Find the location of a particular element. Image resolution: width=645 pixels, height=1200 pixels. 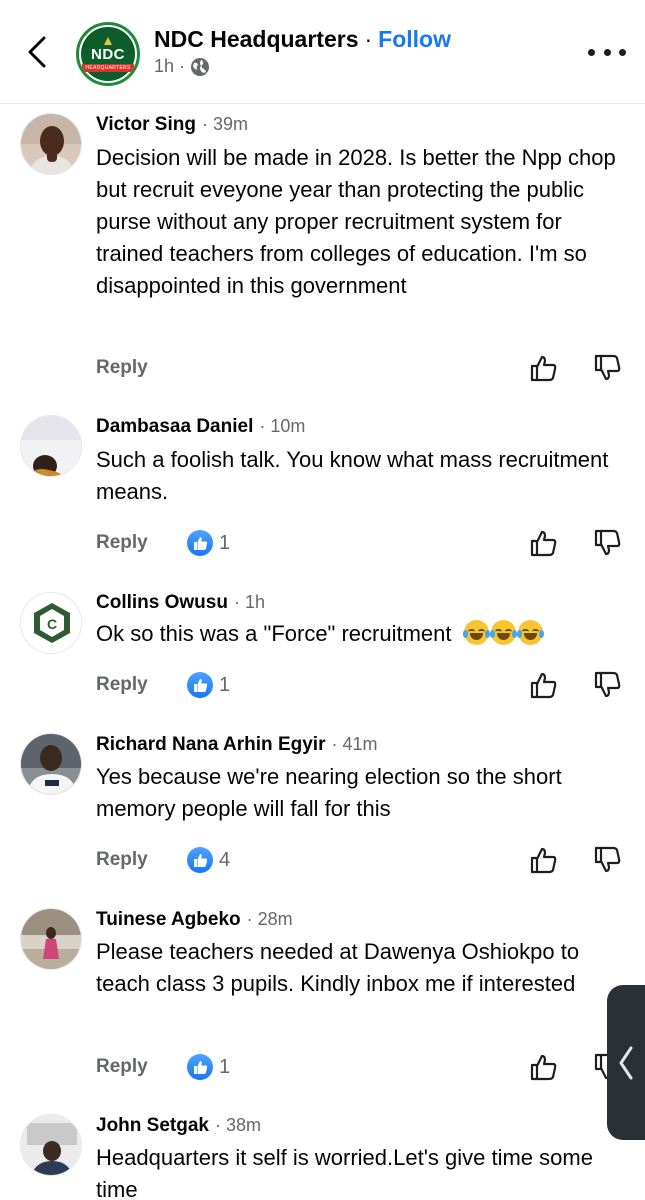

comment-author-row: Collins Owusu · 1h is located at coordinates (180, 603).